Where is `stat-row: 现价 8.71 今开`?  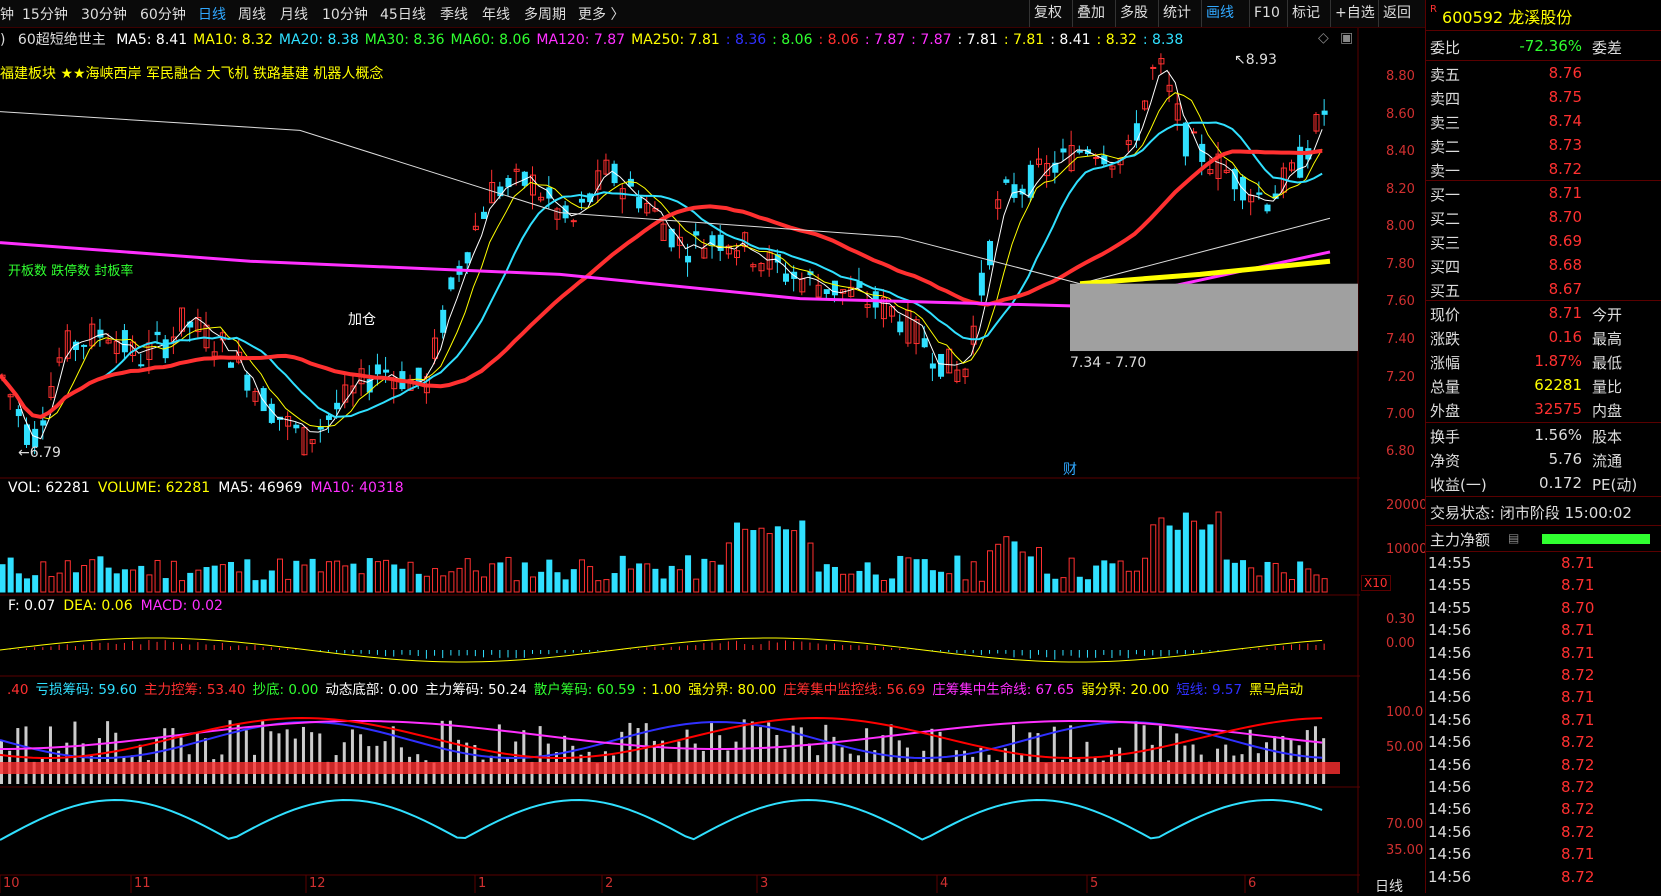
stat-row: 现价 8.71 今开 is located at coordinates (1543, 314).